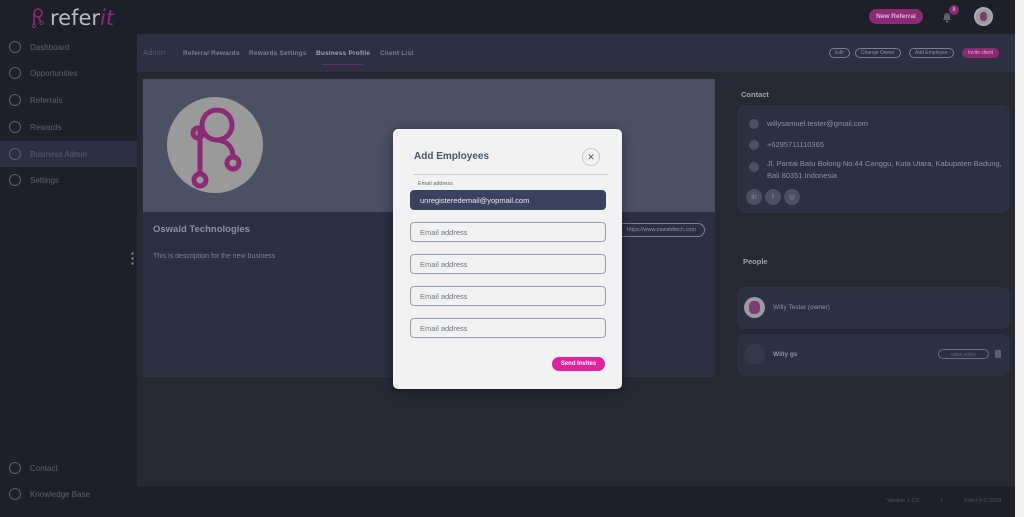 This screenshot has width=1024, height=517. Describe the element at coordinates (278, 53) in the screenshot. I see `tab-rewards-settings: Rewards Settings` at that location.